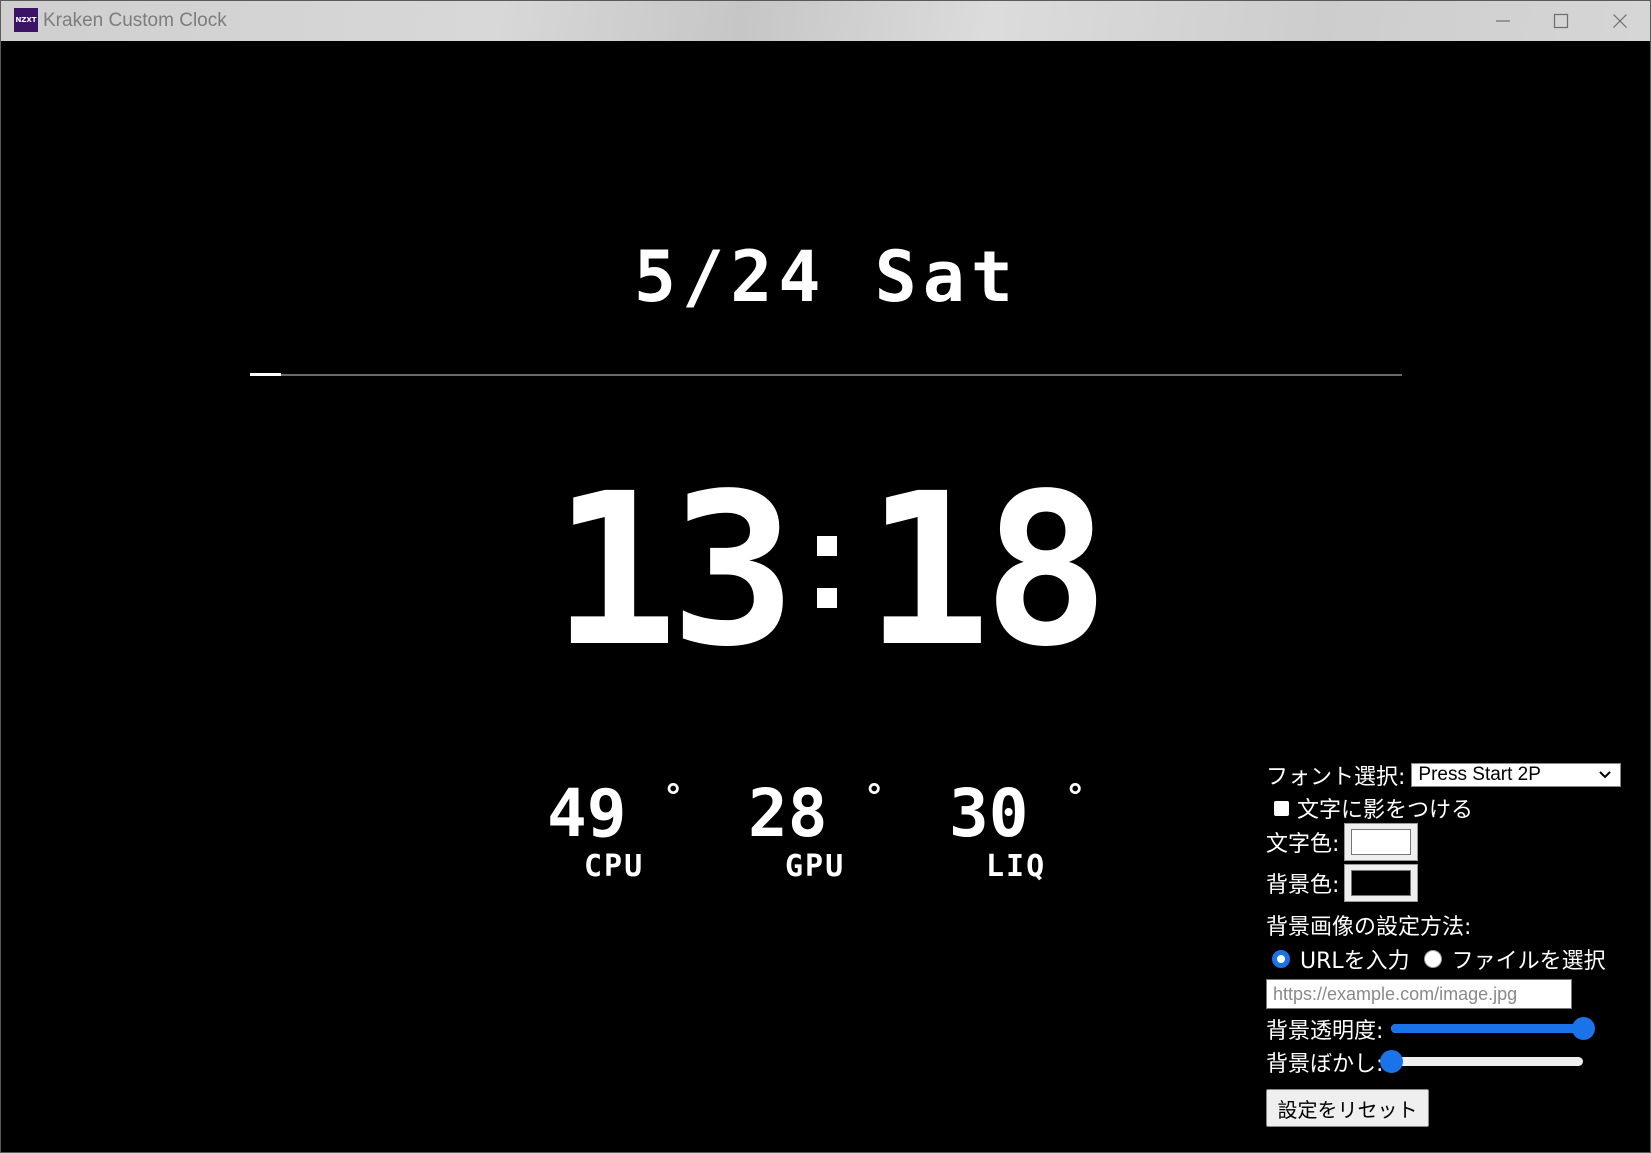 Image resolution: width=1651 pixels, height=1153 pixels. Describe the element at coordinates (1385, 810) in the screenshot. I see `shadow-label: 文字に影をつける` at that location.